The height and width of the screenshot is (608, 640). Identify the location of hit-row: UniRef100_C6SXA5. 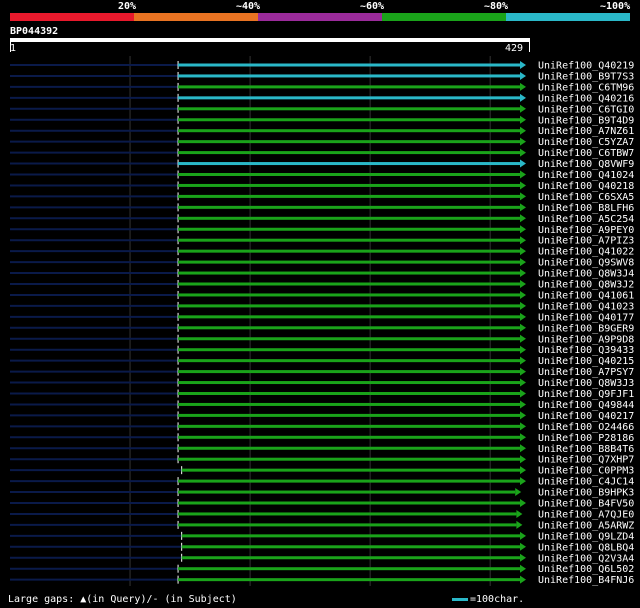
(322, 197).